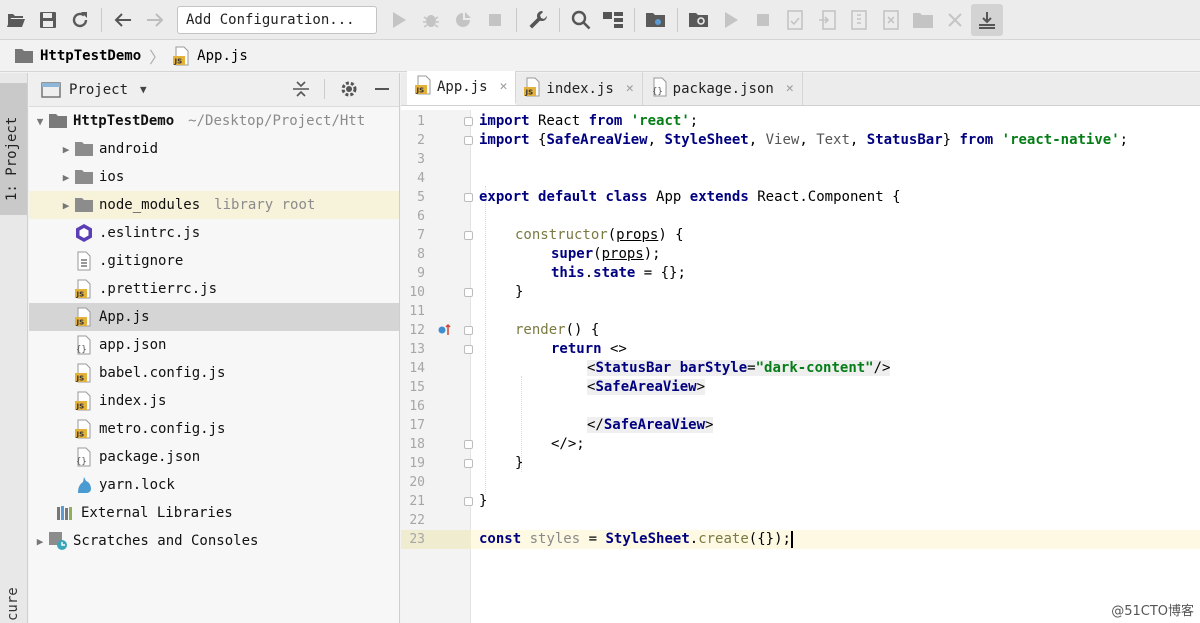 The height and width of the screenshot is (623, 1200). Describe the element at coordinates (699, 20) in the screenshot. I see `find-in-folder-button` at that location.